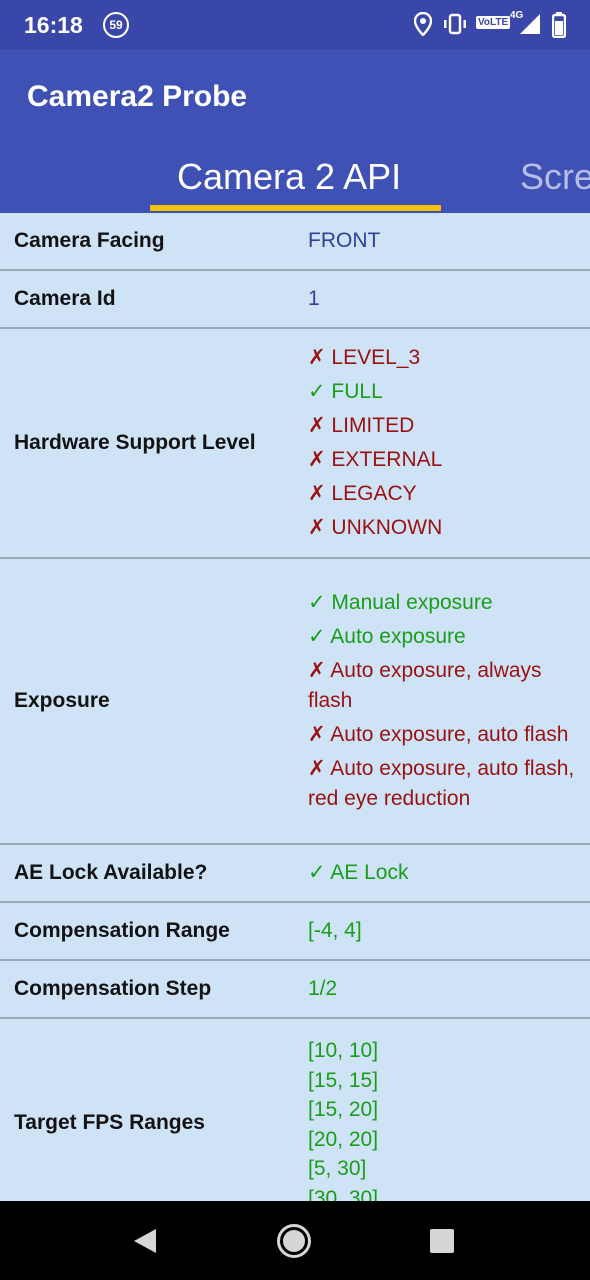 The height and width of the screenshot is (1280, 590). I want to click on battery-icon, so click(559, 25).